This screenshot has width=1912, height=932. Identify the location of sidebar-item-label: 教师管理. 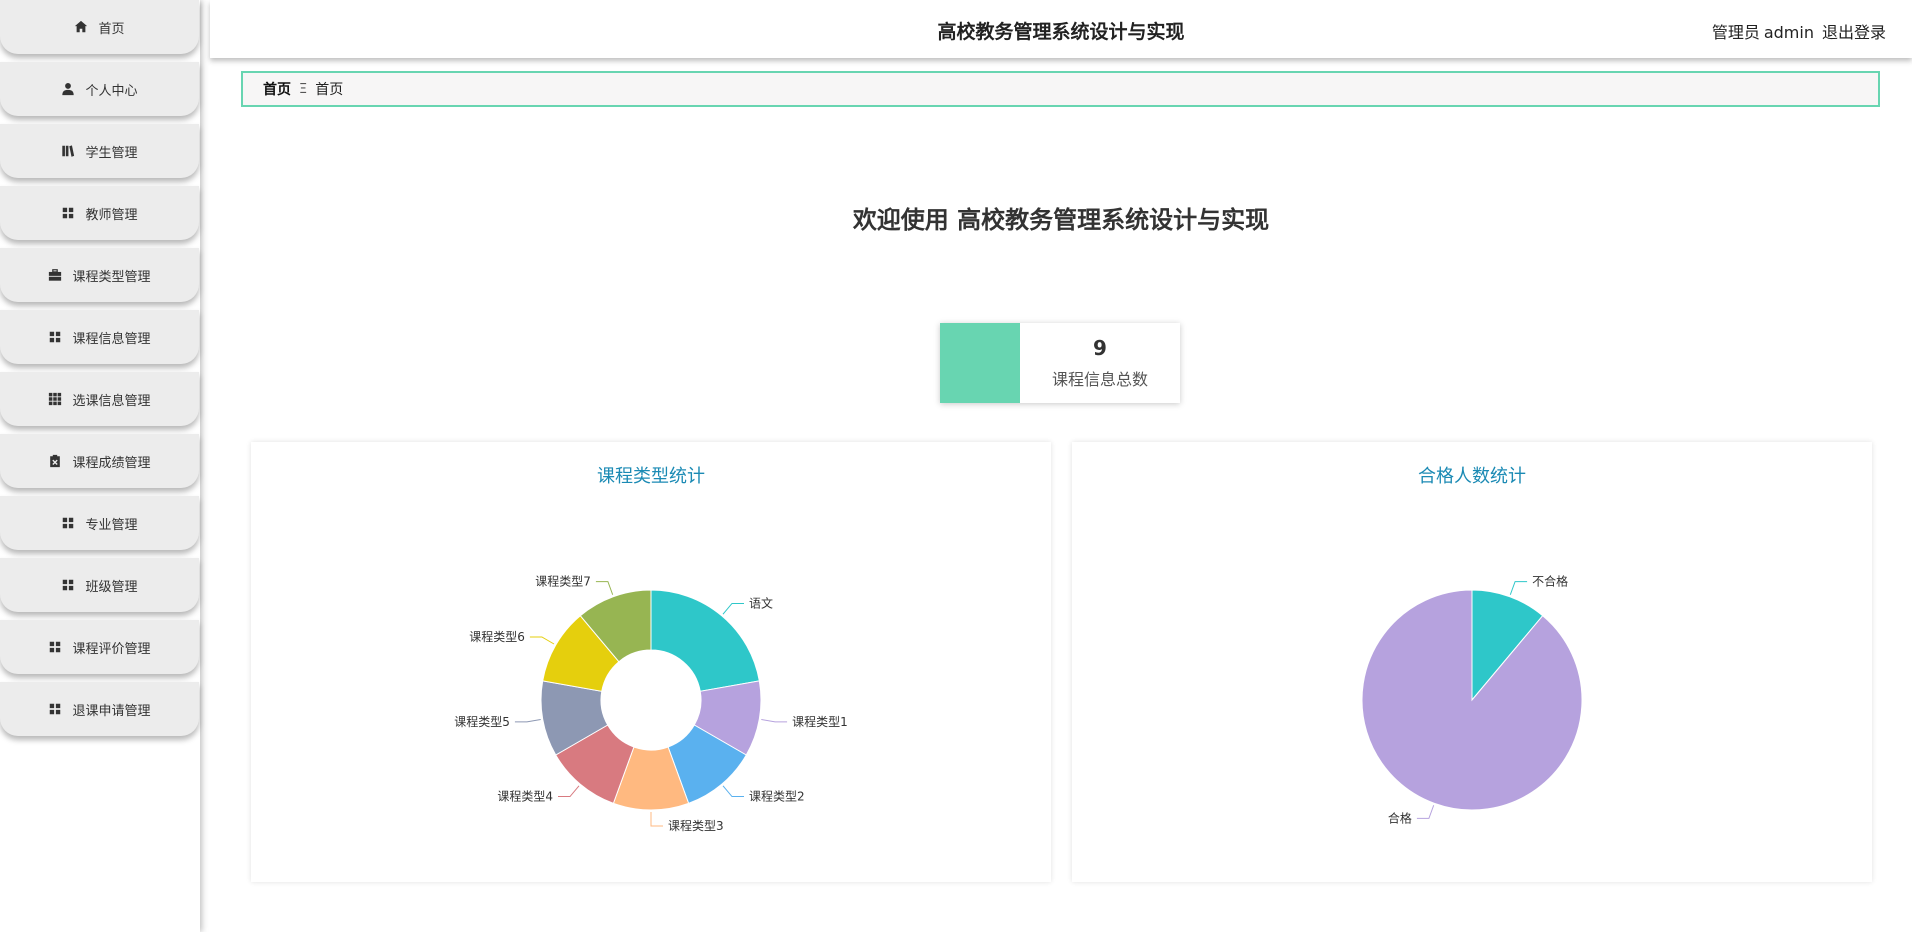
(111, 215).